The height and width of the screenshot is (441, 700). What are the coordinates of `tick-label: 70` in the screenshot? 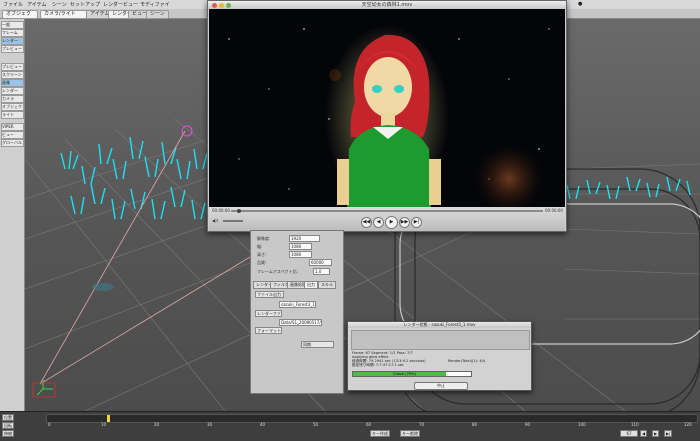 It's located at (422, 424).